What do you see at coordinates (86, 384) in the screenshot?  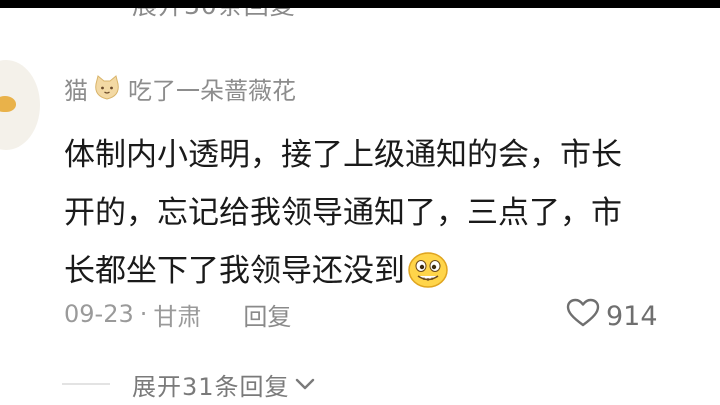 I see `divider` at bounding box center [86, 384].